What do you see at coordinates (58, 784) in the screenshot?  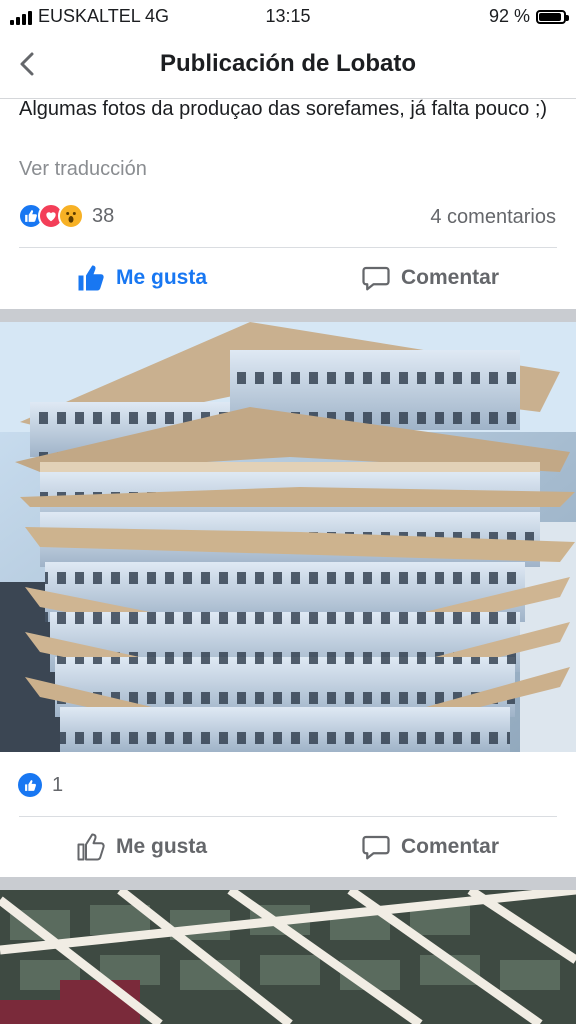 I see `photo-reaction-count: 1` at bounding box center [58, 784].